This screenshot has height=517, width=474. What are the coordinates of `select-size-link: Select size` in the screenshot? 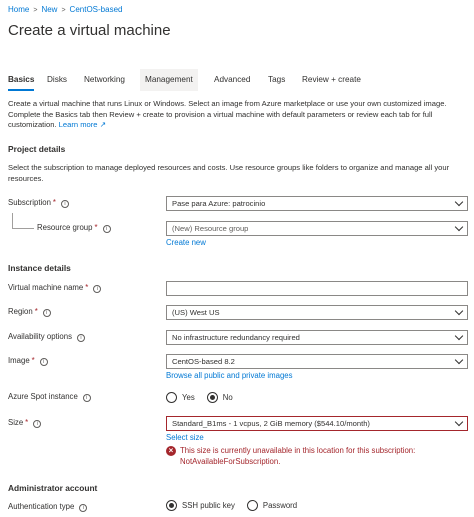 It's located at (185, 437).